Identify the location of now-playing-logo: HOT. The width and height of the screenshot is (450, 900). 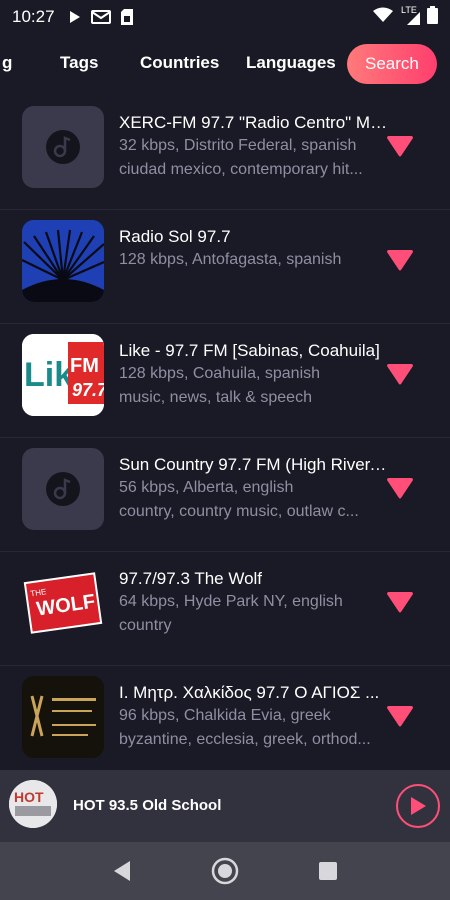
(33, 804).